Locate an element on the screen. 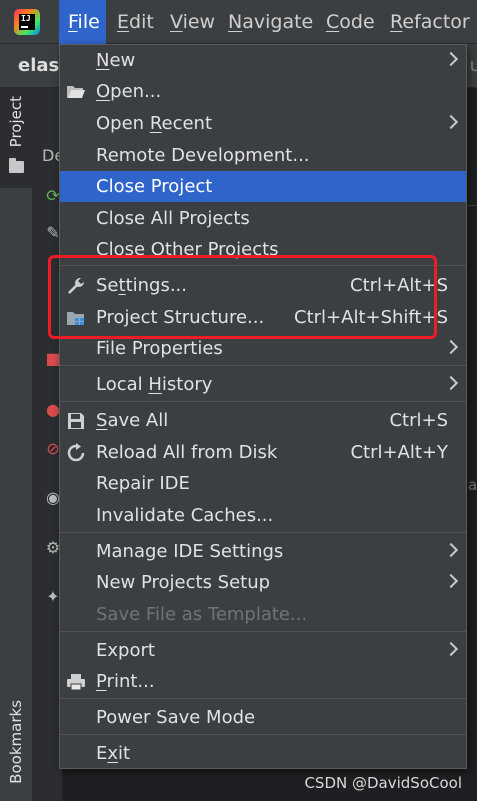 The width and height of the screenshot is (477, 801). watermark: CSDN @DavidSoCool is located at coordinates (383, 783).